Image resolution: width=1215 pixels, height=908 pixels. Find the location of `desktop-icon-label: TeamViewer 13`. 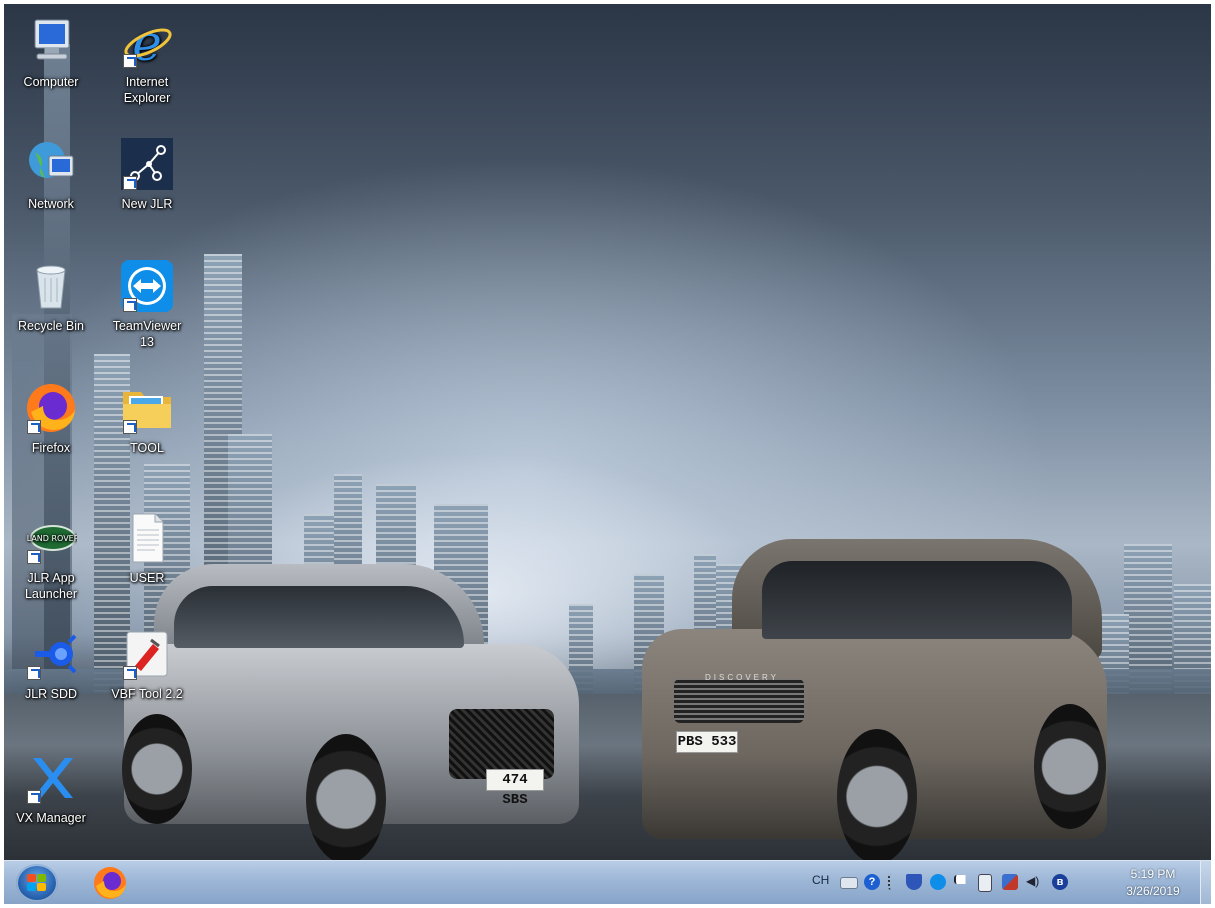

desktop-icon-label: TeamViewer 13 is located at coordinates (147, 334).